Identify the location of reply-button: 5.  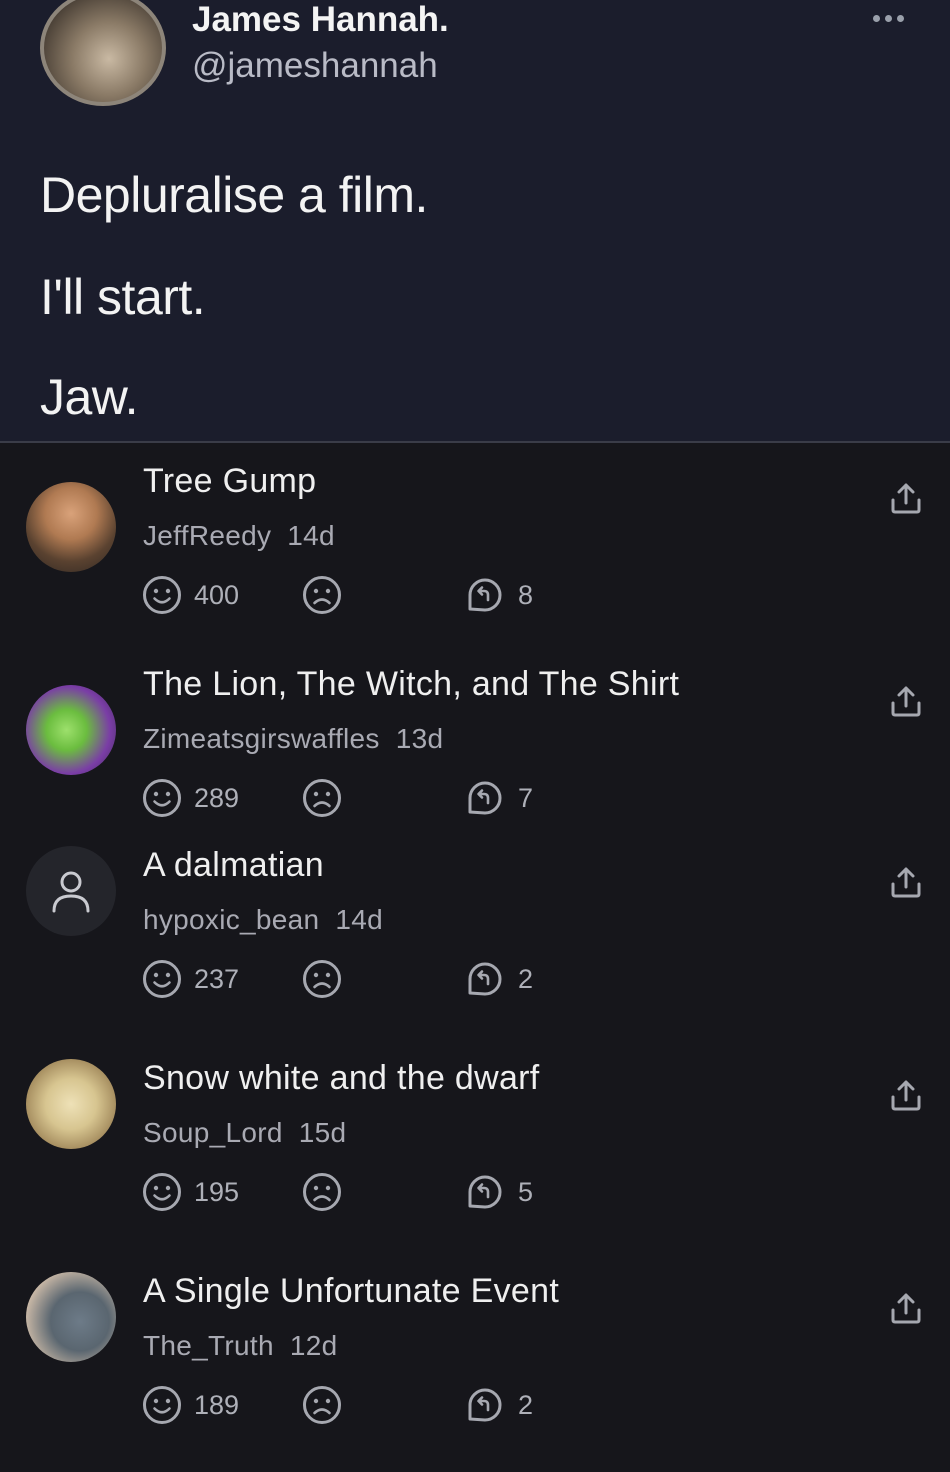
(498, 1192).